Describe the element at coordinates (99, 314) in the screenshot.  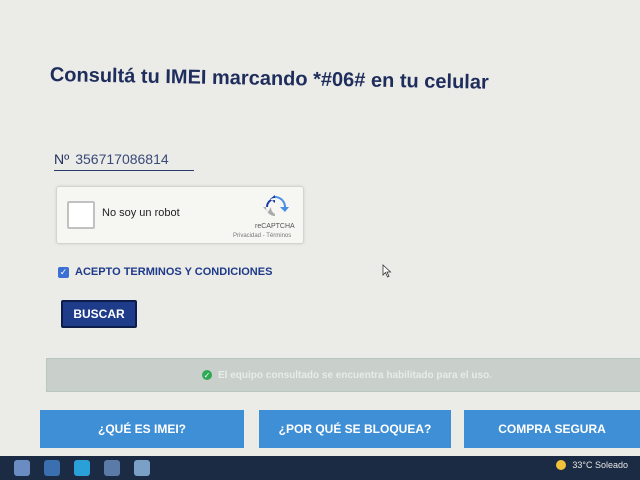
I see `search-button: BUSCAR` at that location.